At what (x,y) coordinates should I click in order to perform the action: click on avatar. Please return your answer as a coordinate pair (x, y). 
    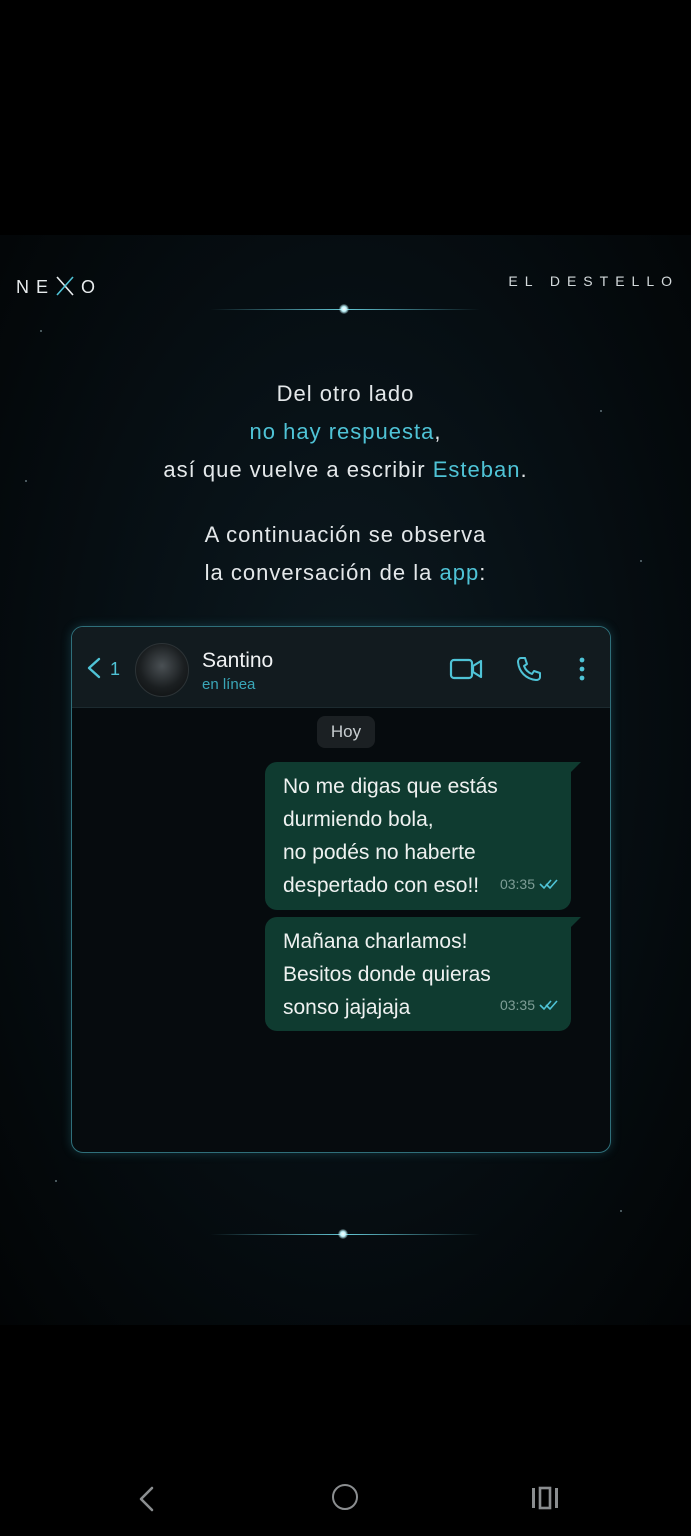
    Looking at the image, I should click on (162, 670).